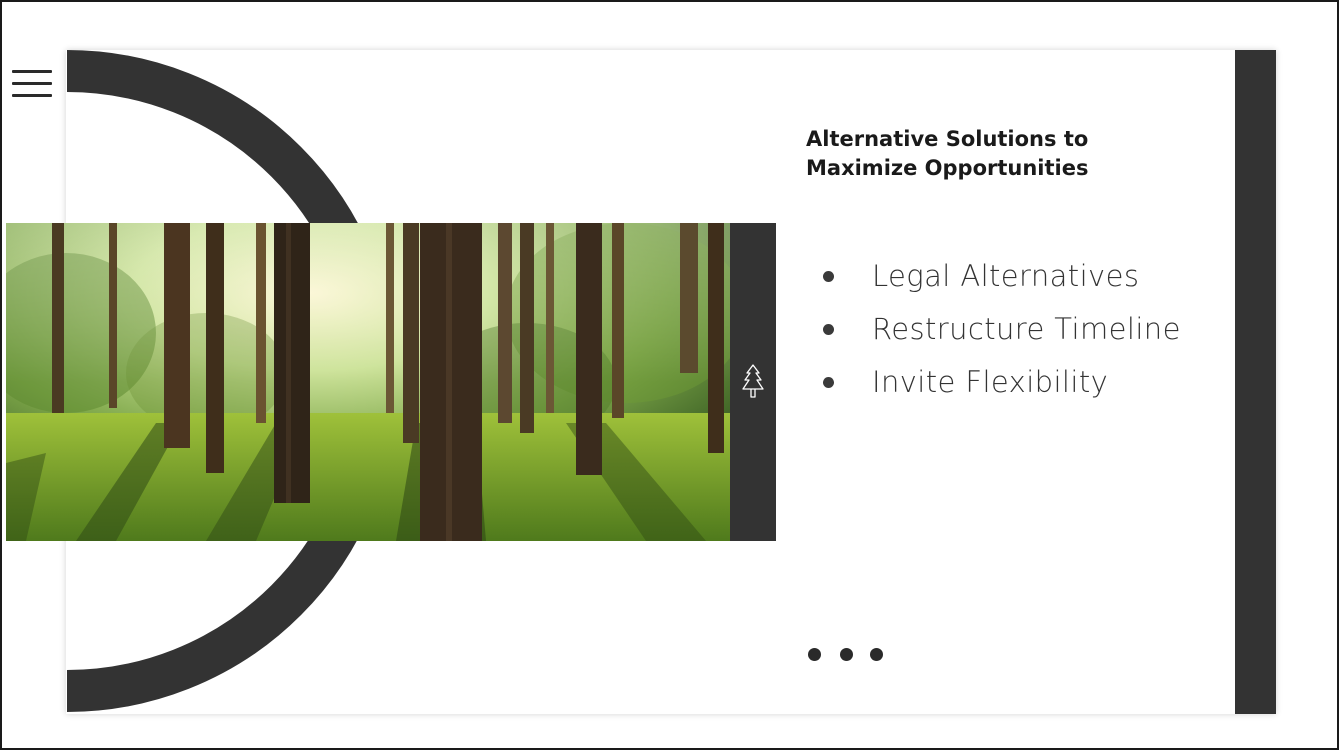 This screenshot has height=750, width=1339. Describe the element at coordinates (1026, 329) in the screenshot. I see `bullet-text: Restructure Timeline` at that location.